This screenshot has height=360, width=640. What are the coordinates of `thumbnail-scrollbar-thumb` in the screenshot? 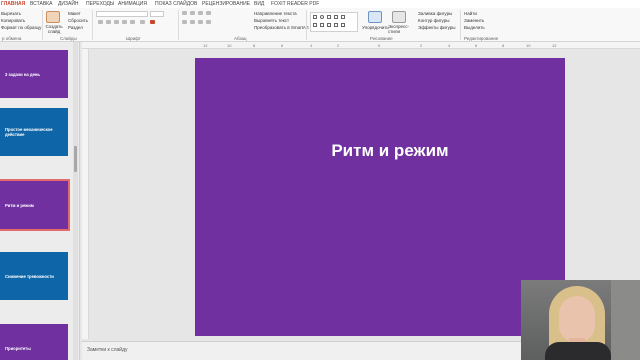 It's located at (75, 159).